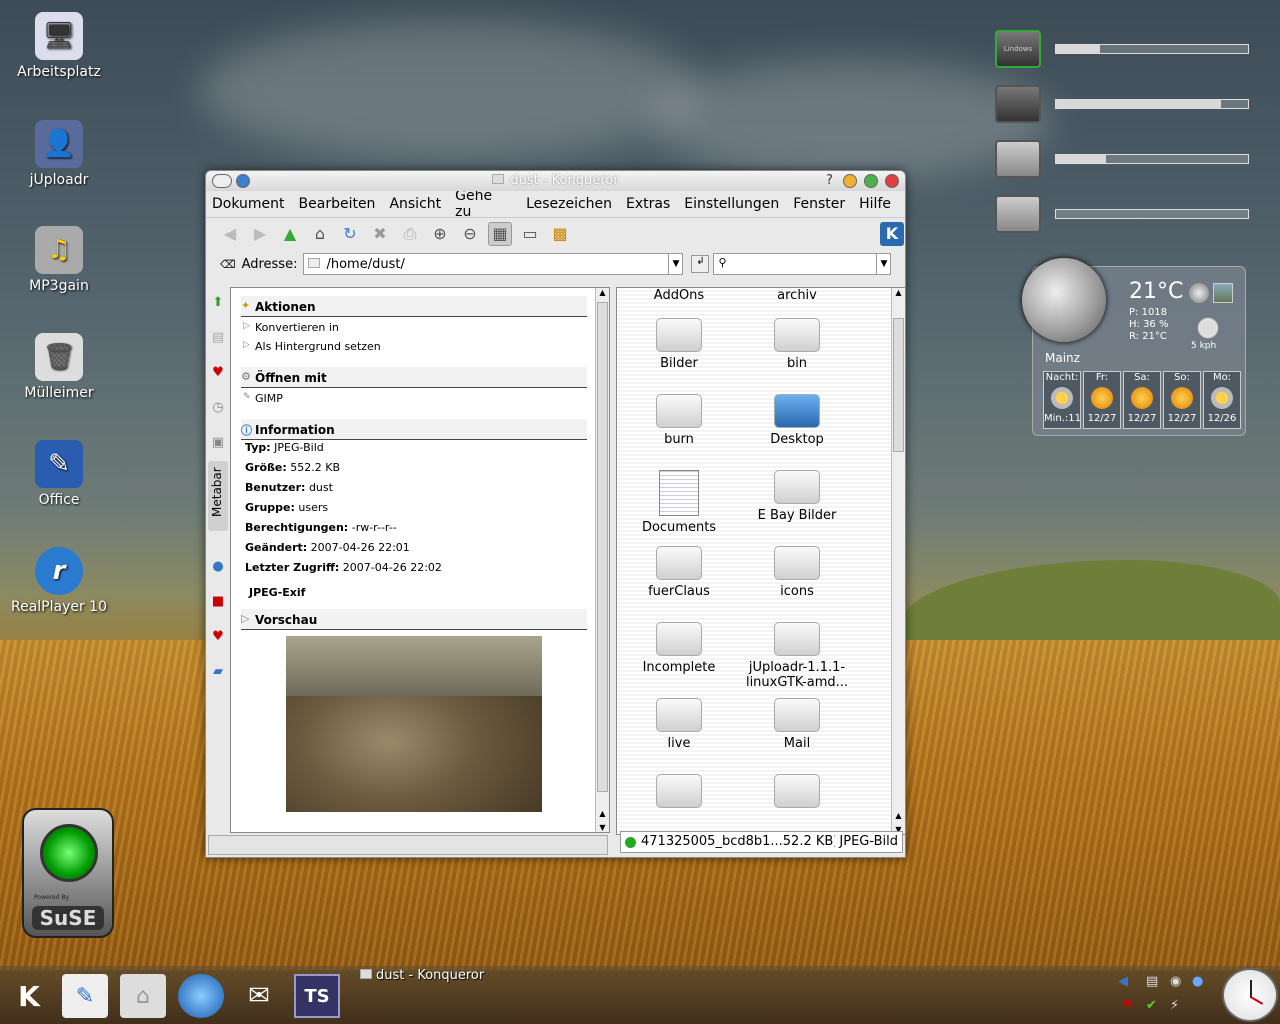  What do you see at coordinates (1199, 293) in the screenshot?
I see `globe-icon` at bounding box center [1199, 293].